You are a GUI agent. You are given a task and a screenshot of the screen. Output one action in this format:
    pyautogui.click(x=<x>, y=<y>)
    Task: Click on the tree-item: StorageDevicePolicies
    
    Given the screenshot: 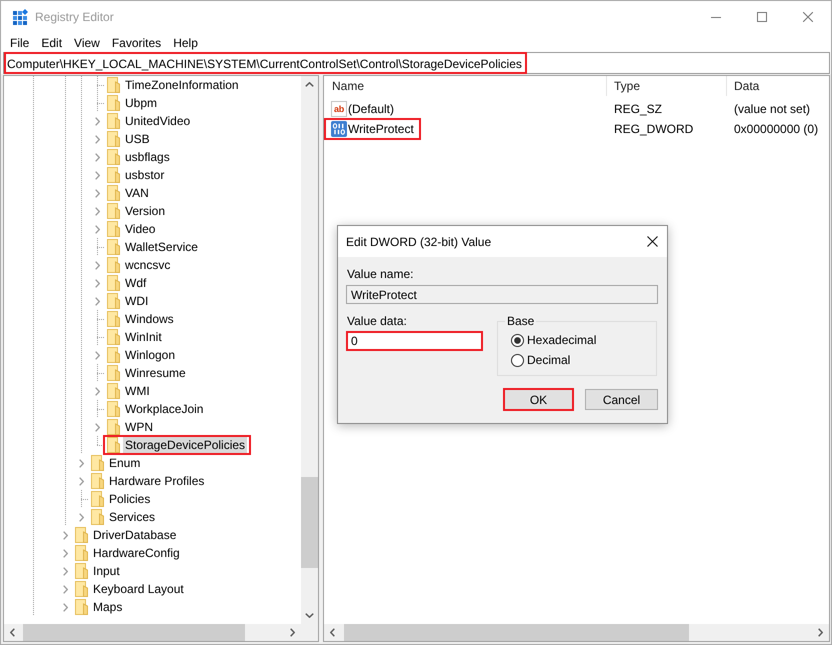 What is the action you would take?
    pyautogui.click(x=185, y=445)
    